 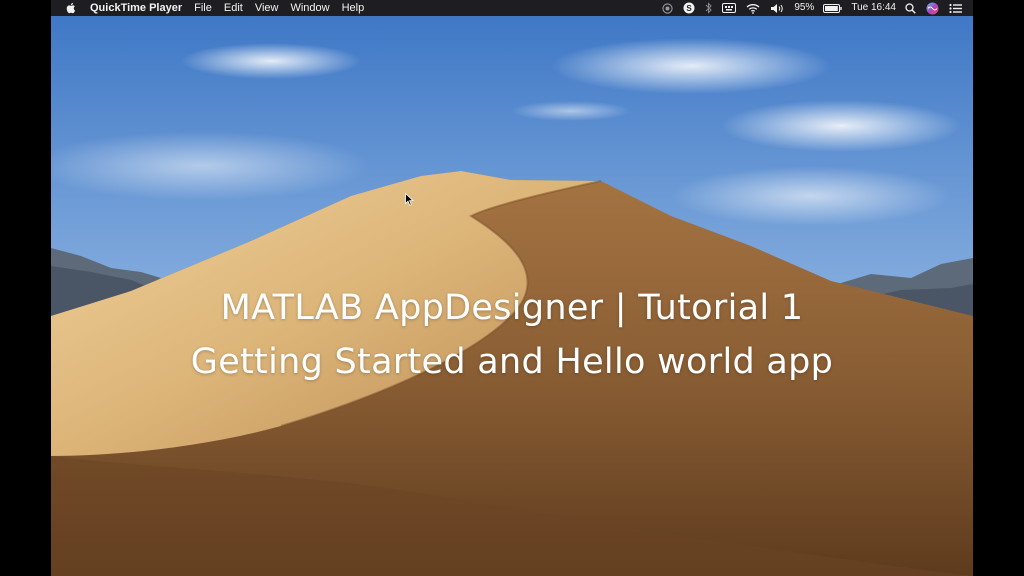 I want to click on app-menu-quicktime-player: QuickTime Player, so click(x=136, y=8).